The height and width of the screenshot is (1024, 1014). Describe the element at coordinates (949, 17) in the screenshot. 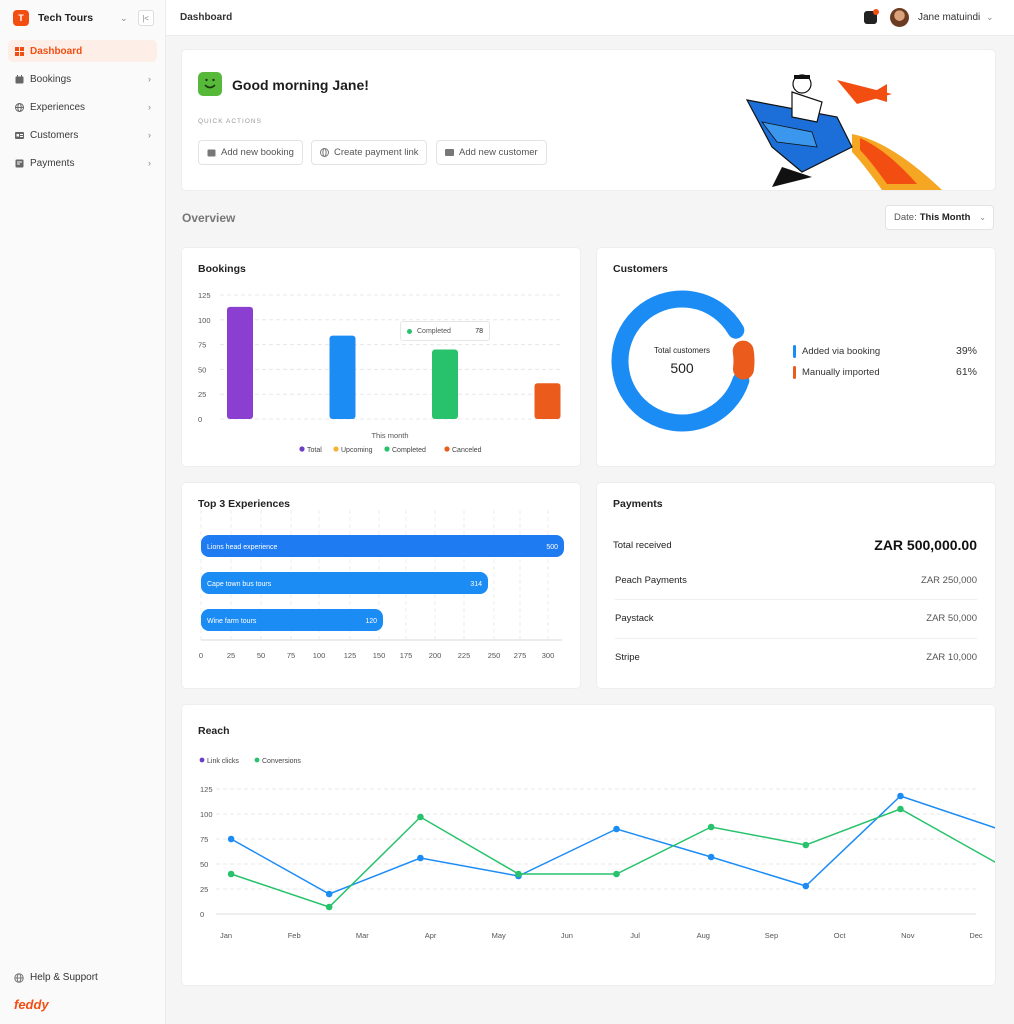

I see `user-name: Jane matuindi` at that location.